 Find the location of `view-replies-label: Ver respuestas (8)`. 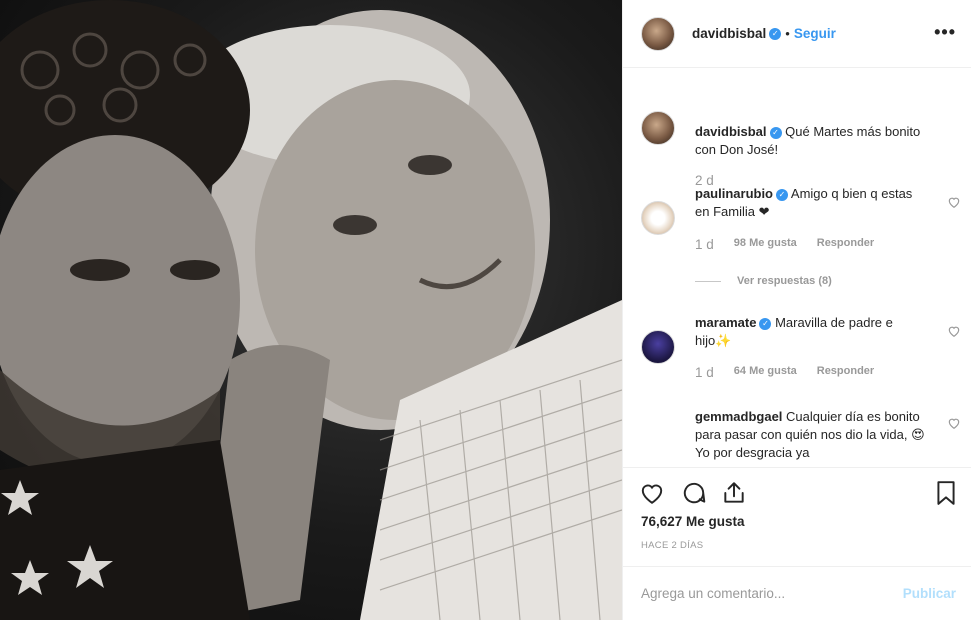

view-replies-label: Ver respuestas (8) is located at coordinates (784, 281).